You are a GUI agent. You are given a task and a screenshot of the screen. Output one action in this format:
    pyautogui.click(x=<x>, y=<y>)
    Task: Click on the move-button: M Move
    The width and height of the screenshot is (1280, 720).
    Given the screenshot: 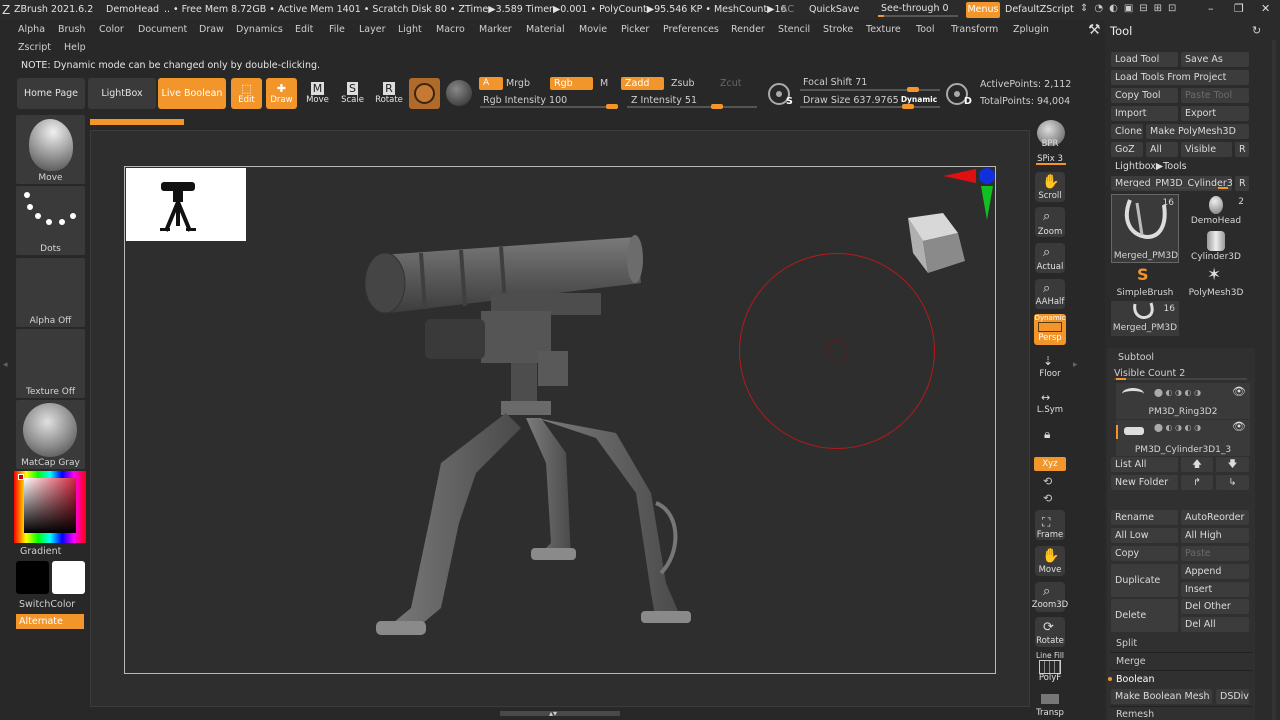 What is the action you would take?
    pyautogui.click(x=317, y=93)
    